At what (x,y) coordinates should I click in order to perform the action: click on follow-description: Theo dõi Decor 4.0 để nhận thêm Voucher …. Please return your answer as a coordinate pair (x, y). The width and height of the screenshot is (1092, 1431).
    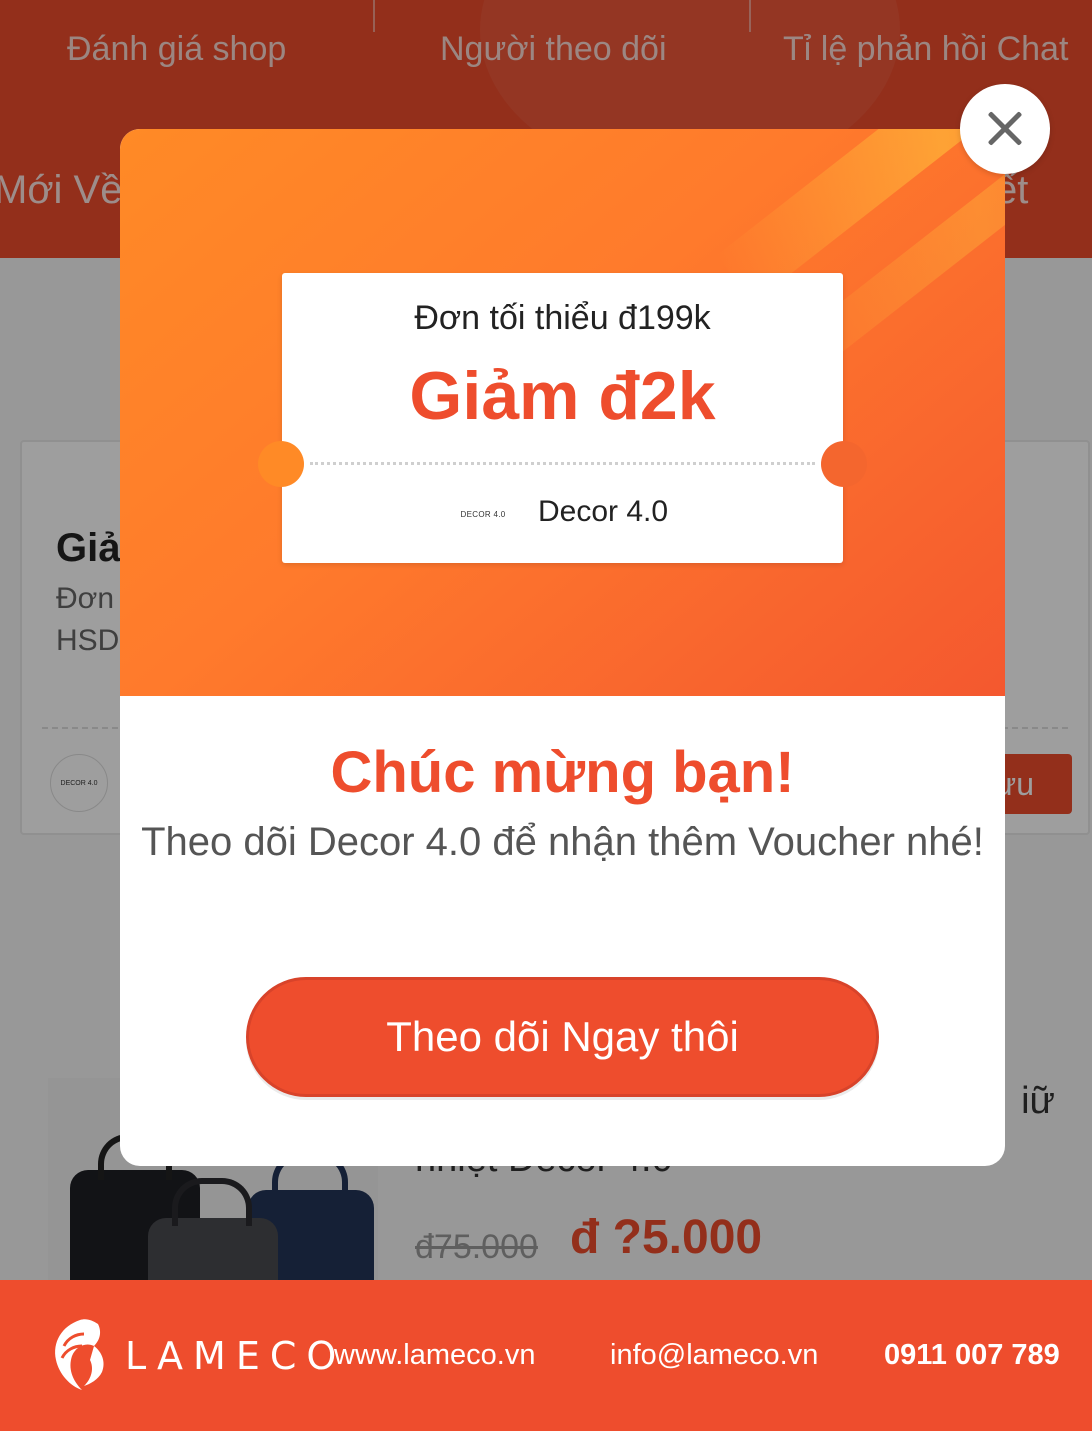
    Looking at the image, I should click on (562, 842).